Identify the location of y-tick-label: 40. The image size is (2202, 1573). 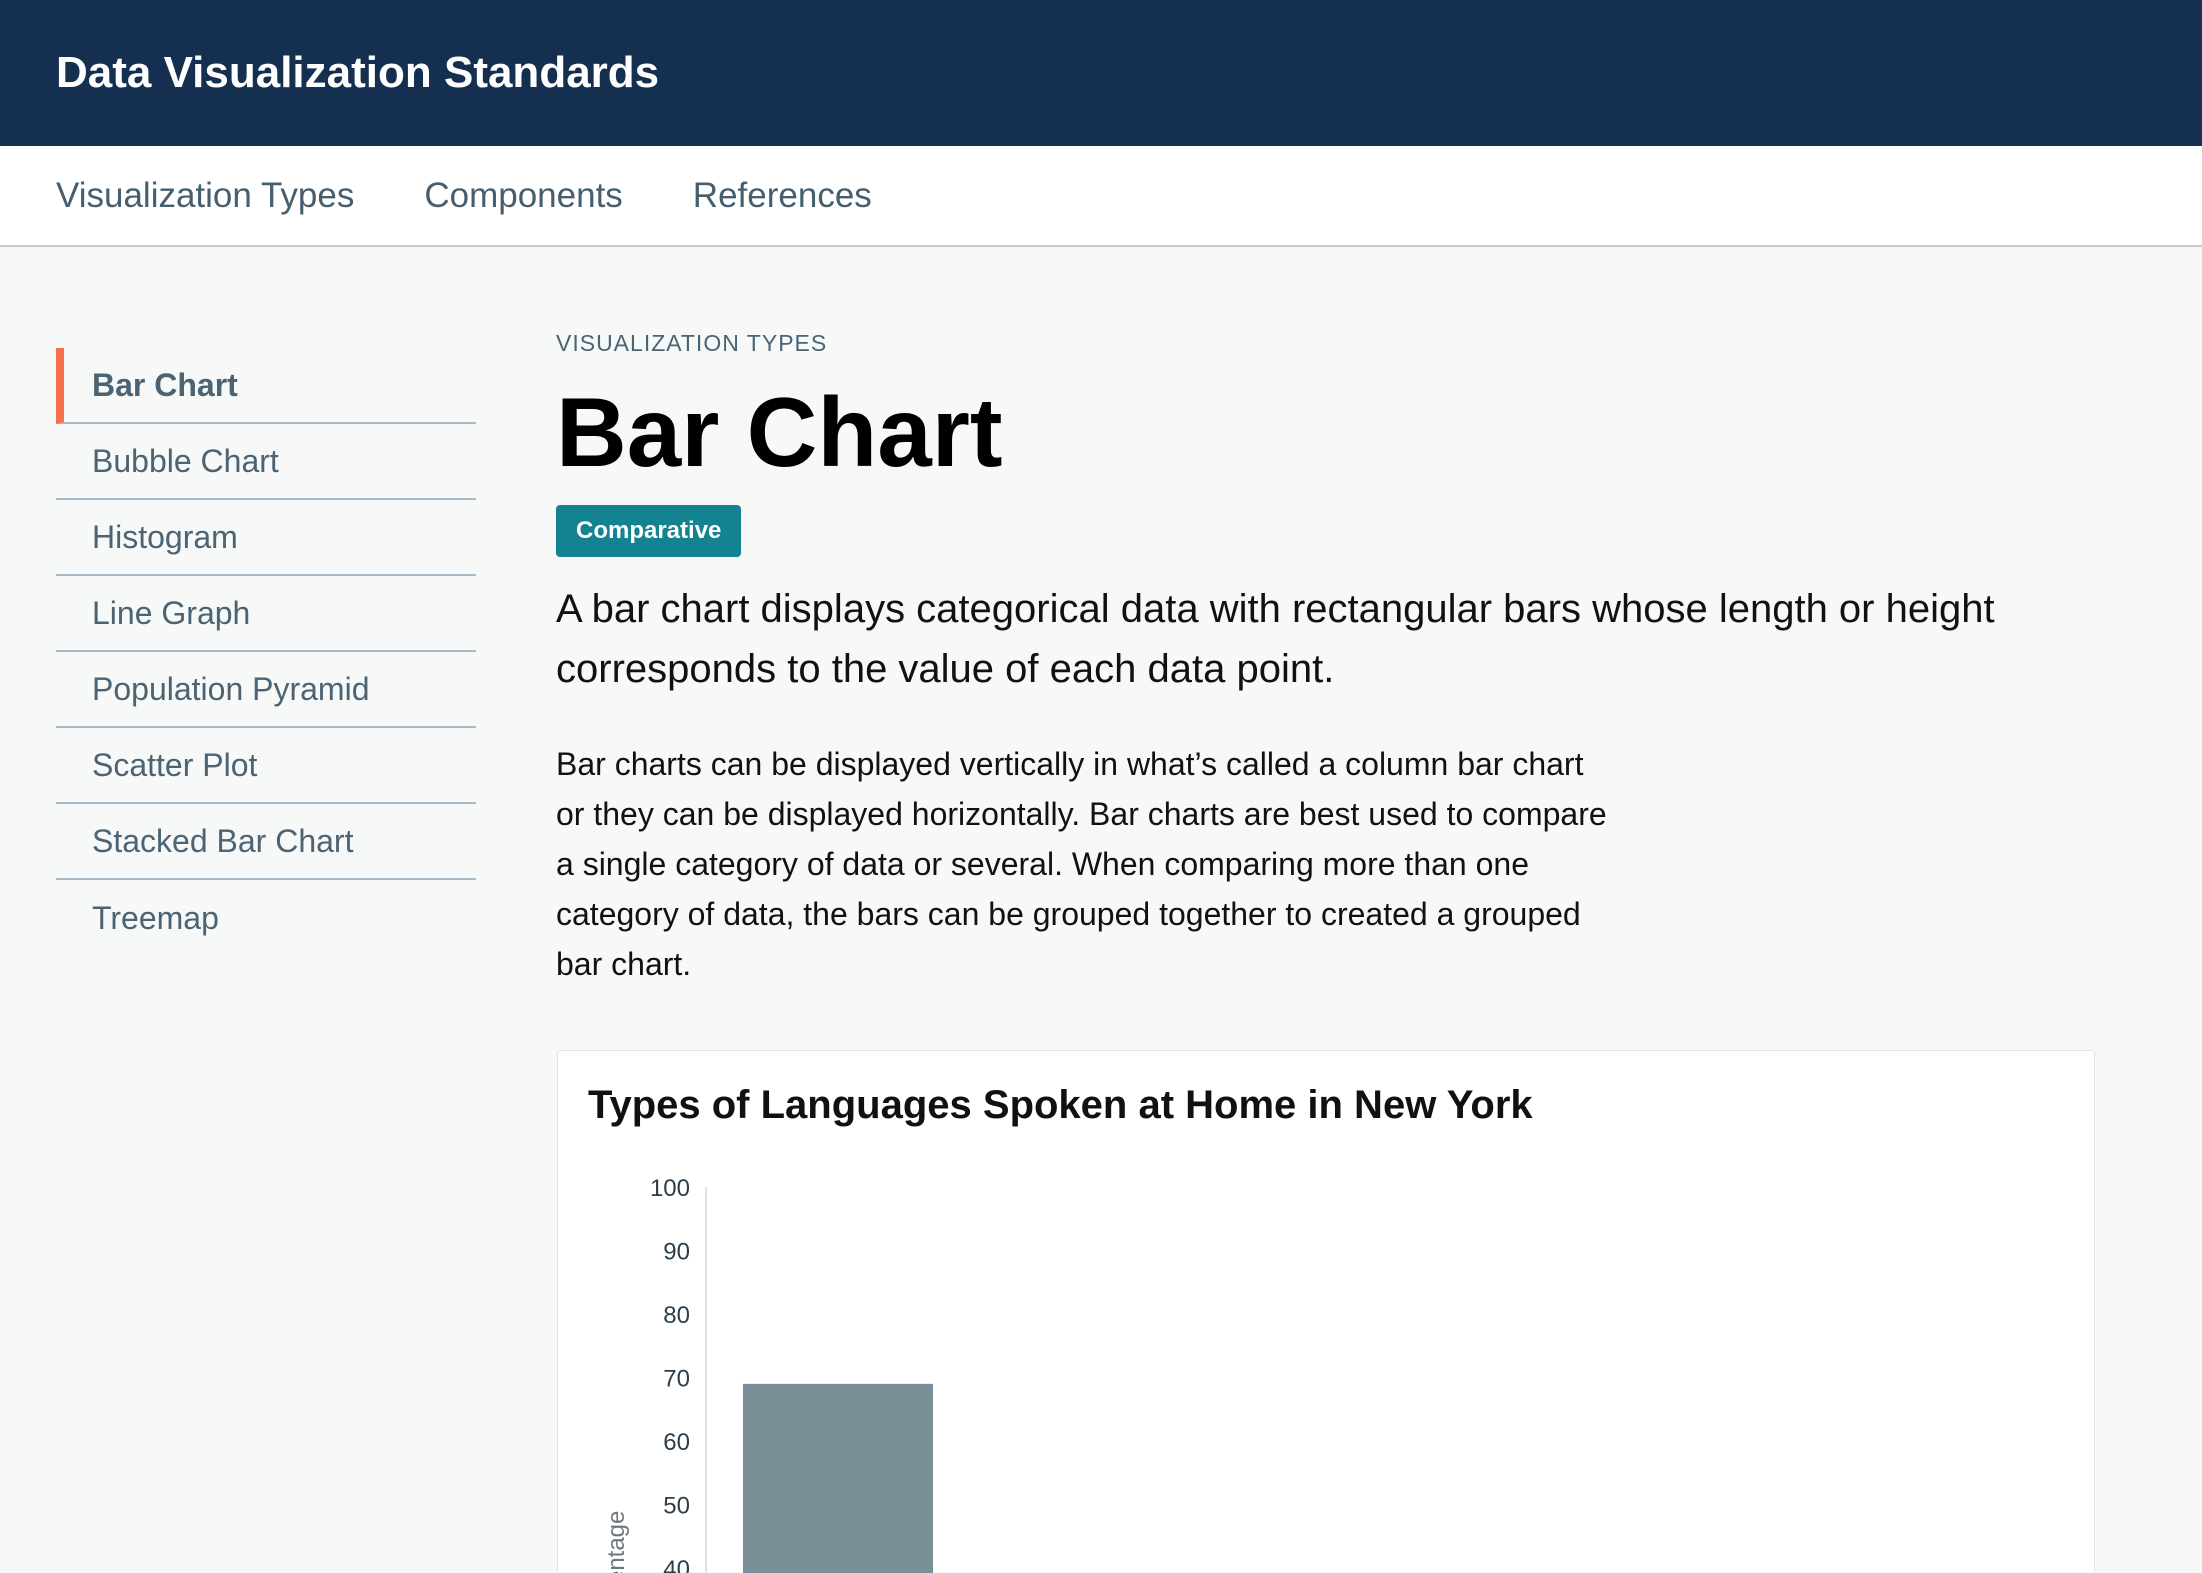
(676, 1564).